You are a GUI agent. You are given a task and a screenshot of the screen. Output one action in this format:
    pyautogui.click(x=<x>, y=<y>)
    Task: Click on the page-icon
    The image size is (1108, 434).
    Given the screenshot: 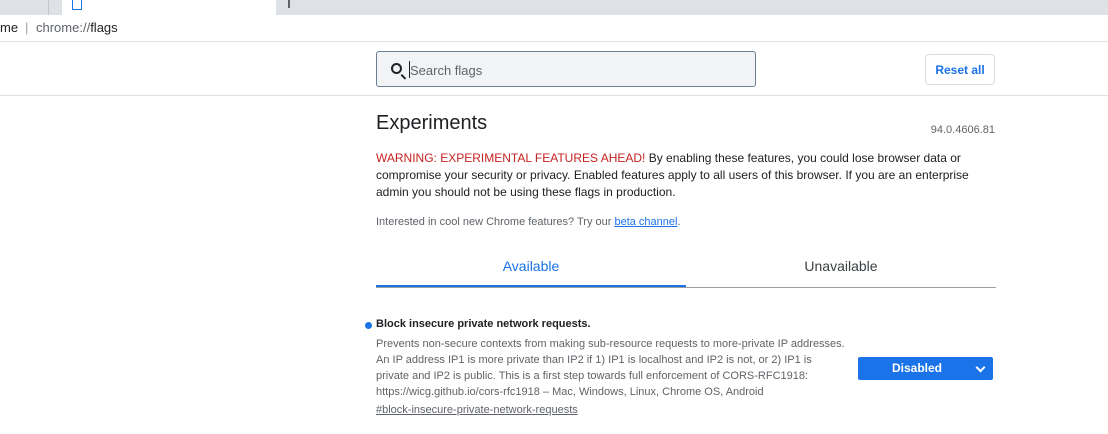 What is the action you would take?
    pyautogui.click(x=77, y=5)
    